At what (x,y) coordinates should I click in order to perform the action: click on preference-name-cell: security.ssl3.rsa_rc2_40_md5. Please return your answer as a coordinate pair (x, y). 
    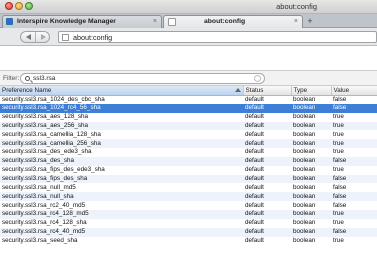
    Looking at the image, I should click on (44, 205).